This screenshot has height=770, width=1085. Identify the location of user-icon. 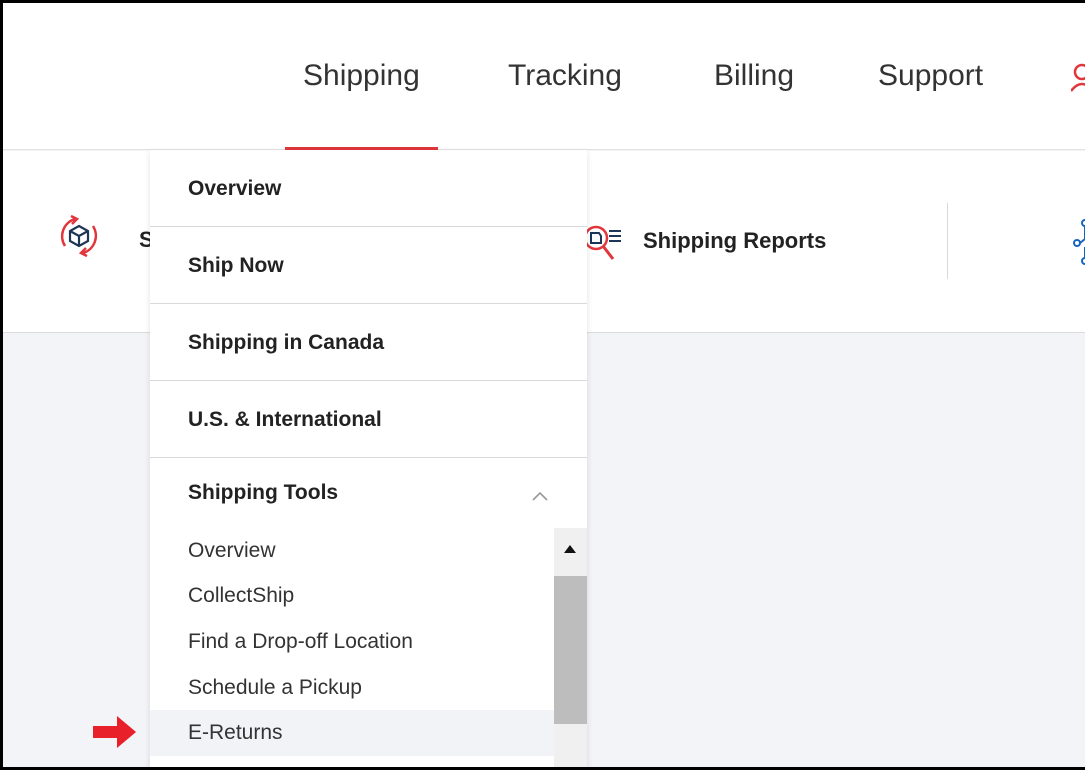
(1078, 78).